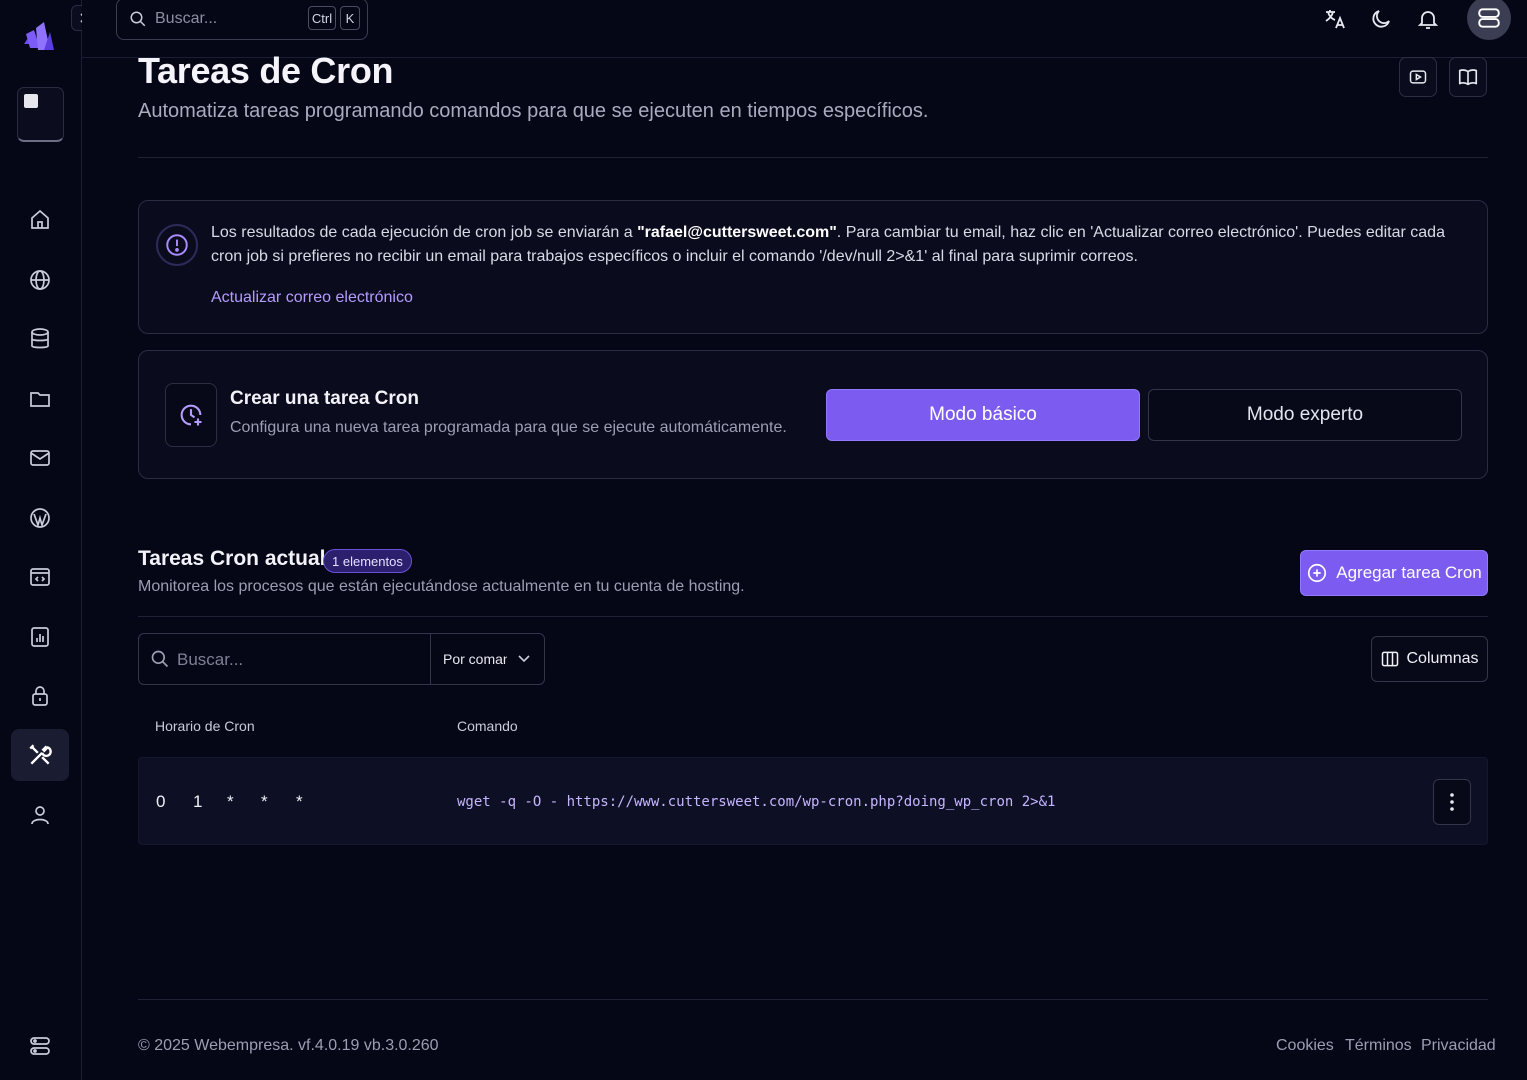  I want to click on sidebar-item-services, so click(40, 1046).